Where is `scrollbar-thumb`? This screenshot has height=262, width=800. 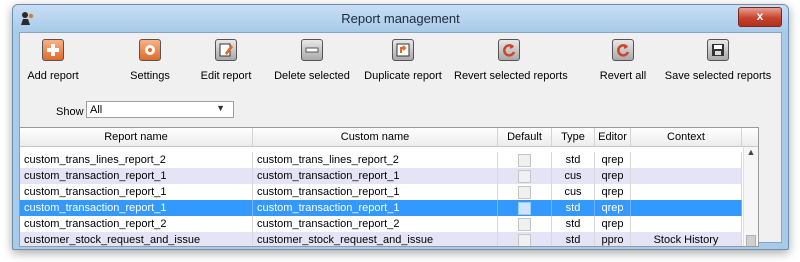 scrollbar-thumb is located at coordinates (751, 240).